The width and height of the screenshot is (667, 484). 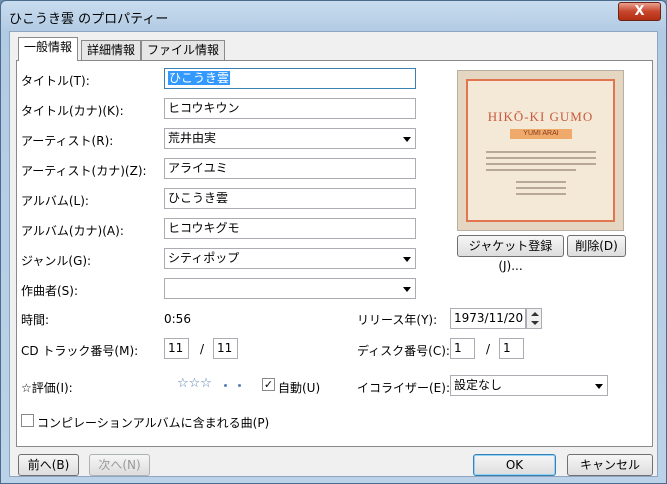 What do you see at coordinates (535, 314) in the screenshot?
I see `spin-up-icon` at bounding box center [535, 314].